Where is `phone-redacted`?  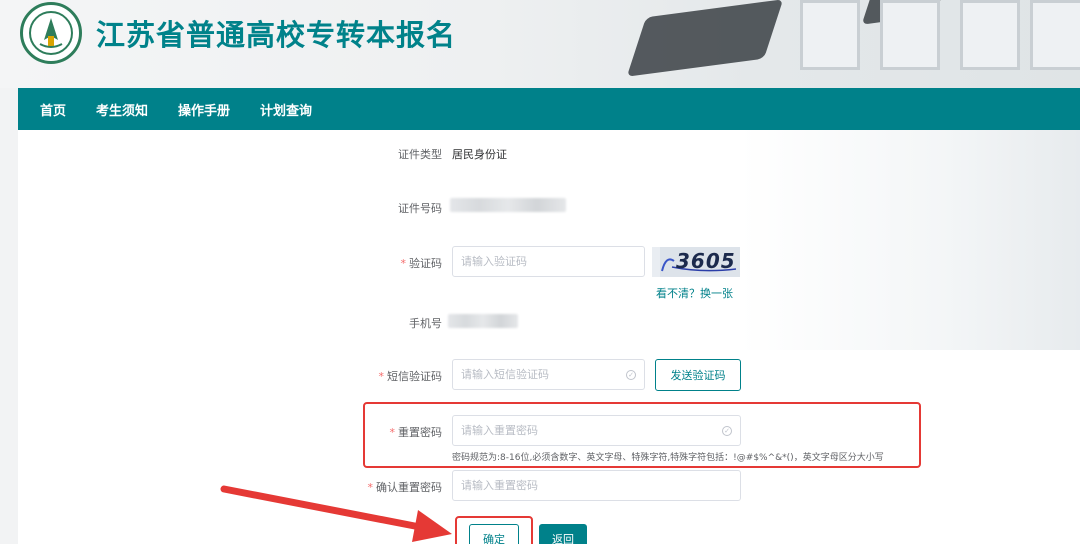
phone-redacted is located at coordinates (483, 321).